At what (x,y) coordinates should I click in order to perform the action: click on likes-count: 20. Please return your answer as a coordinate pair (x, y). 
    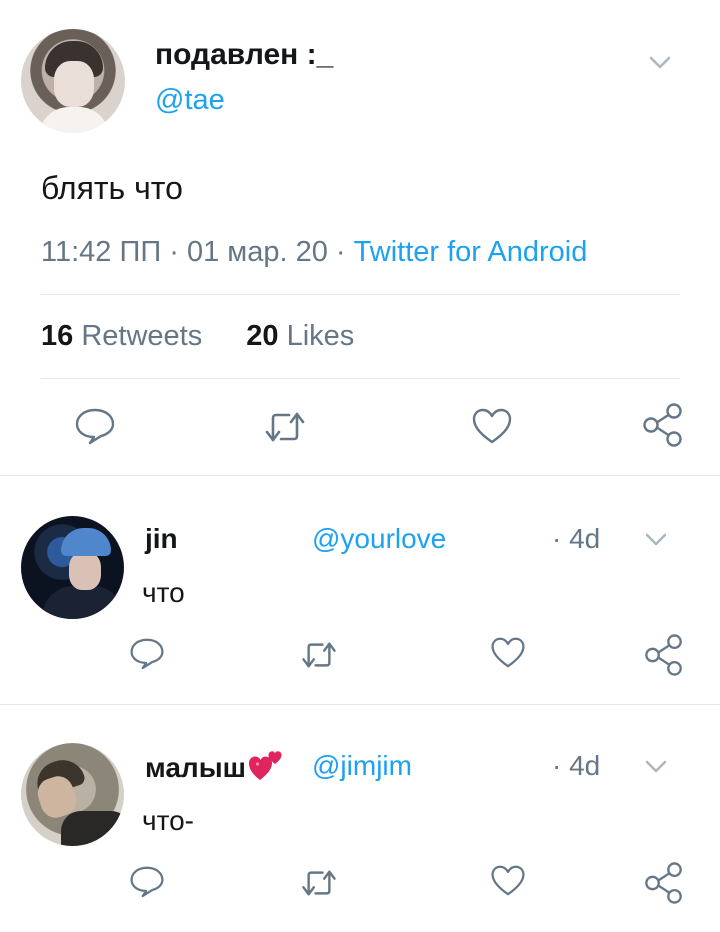
    Looking at the image, I should click on (262, 336).